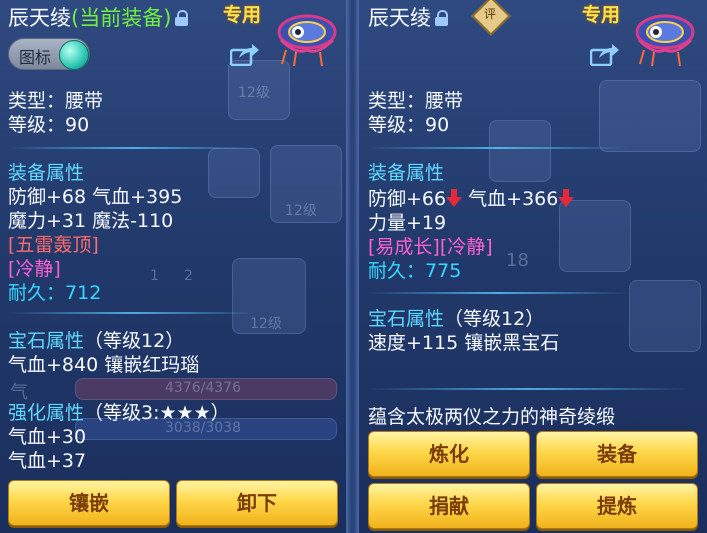 This screenshot has width=707, height=533. What do you see at coordinates (39, 18) in the screenshot?
I see `item-name: 辰天绫` at bounding box center [39, 18].